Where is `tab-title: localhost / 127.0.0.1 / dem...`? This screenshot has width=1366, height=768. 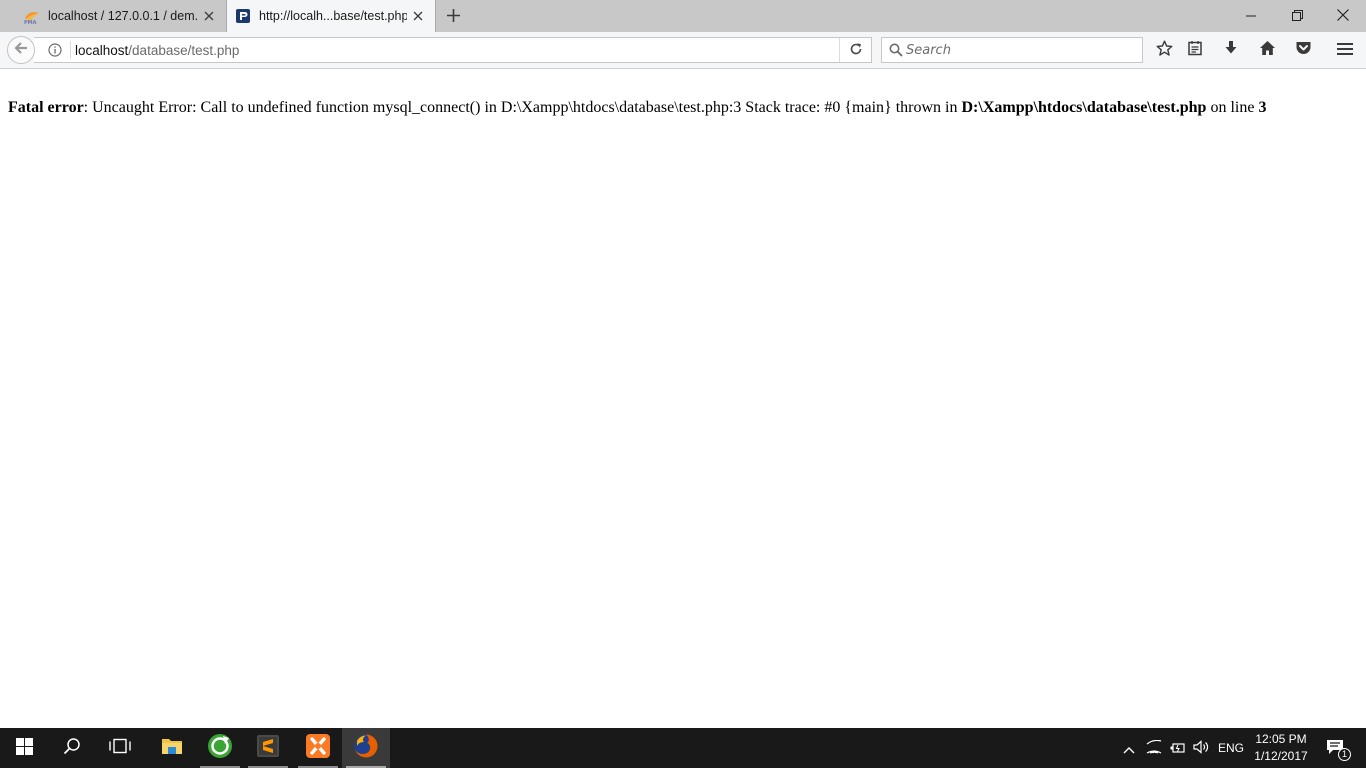 tab-title: localhost / 127.0.0.1 / dem... is located at coordinates (123, 16).